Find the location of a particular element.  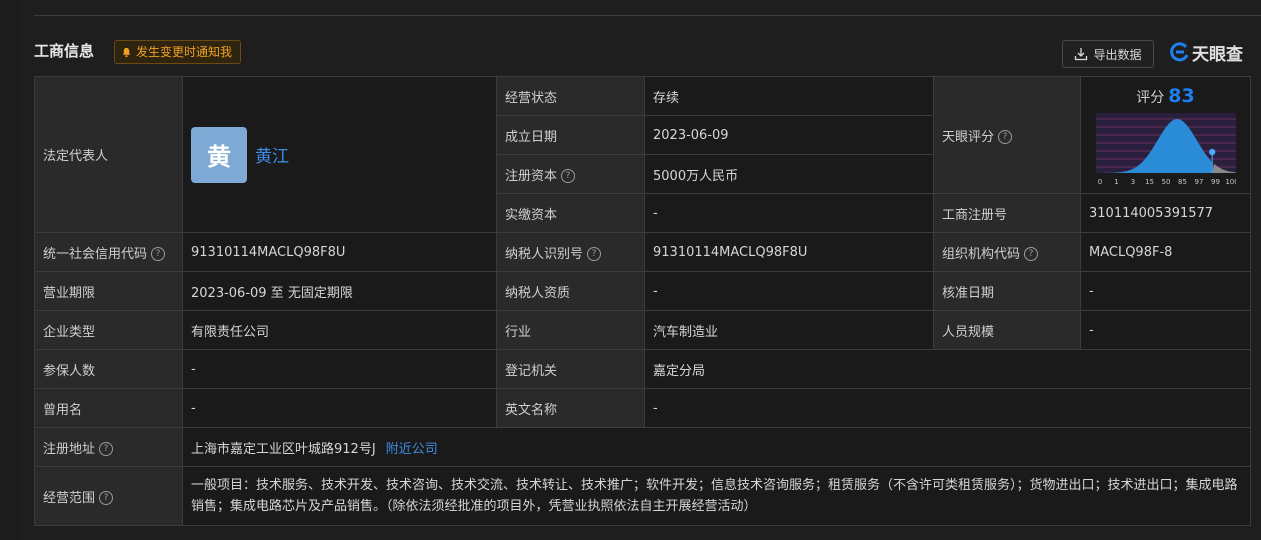

registered-capital-label: 注册资本 is located at coordinates (531, 176).